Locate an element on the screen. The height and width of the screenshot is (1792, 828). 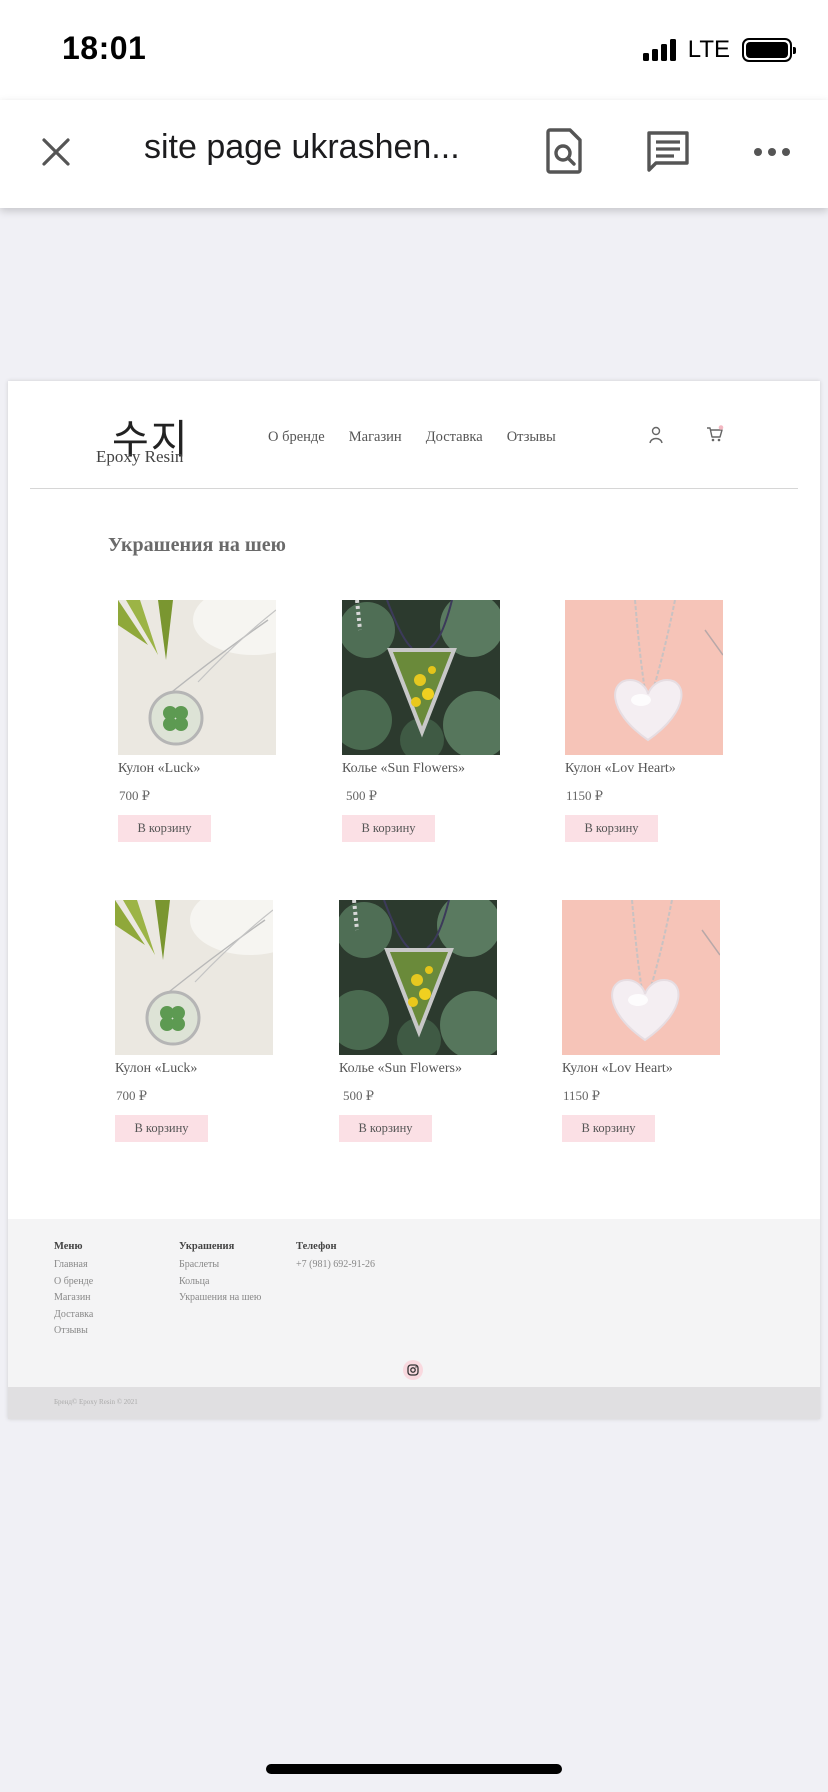
logo-subtitle: Epoxy Resin is located at coordinates (140, 456).